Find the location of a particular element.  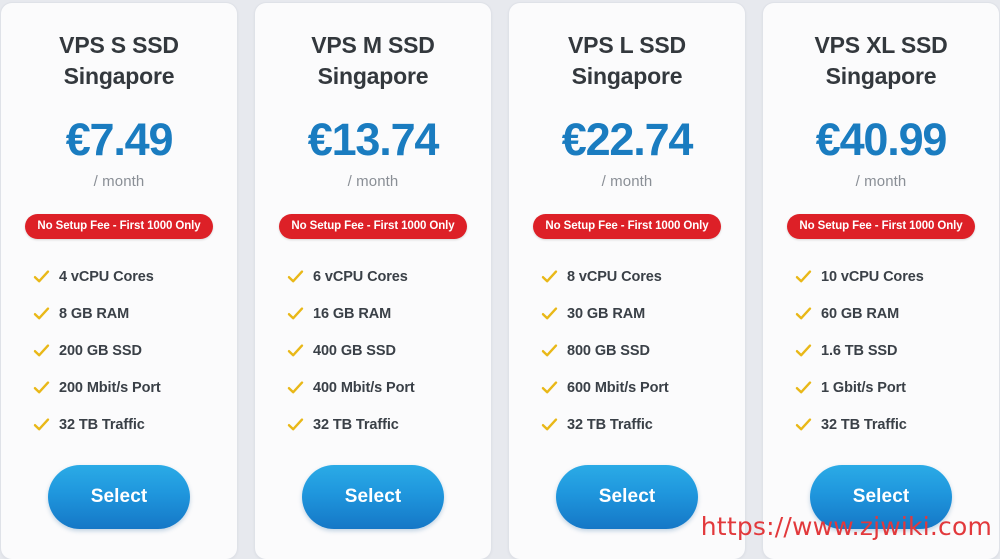

feature-label: 6 vCPU Cores is located at coordinates (360, 276).